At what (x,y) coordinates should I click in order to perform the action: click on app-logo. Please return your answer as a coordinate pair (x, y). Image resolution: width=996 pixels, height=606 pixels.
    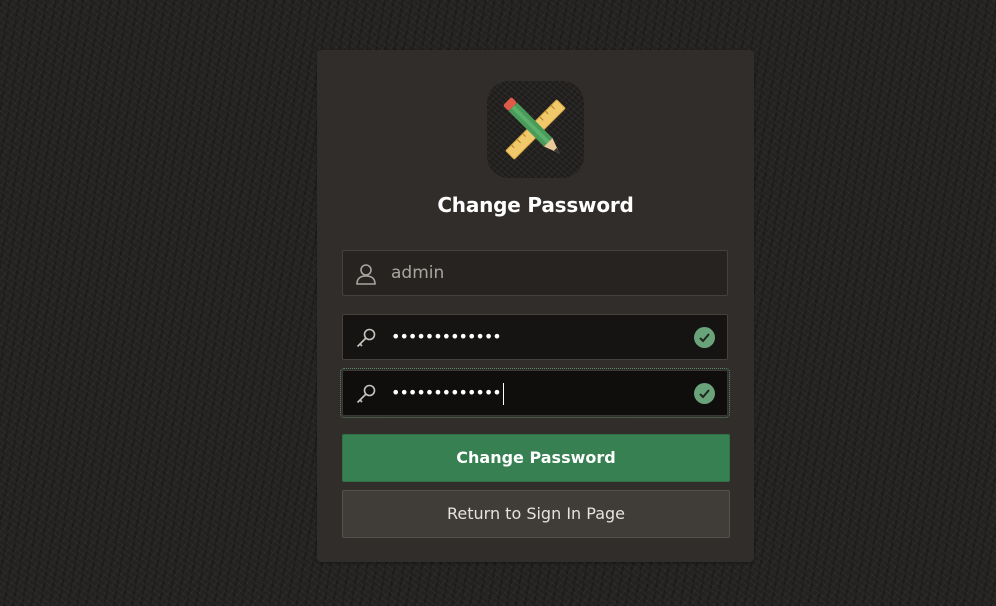
    Looking at the image, I should click on (535, 129).